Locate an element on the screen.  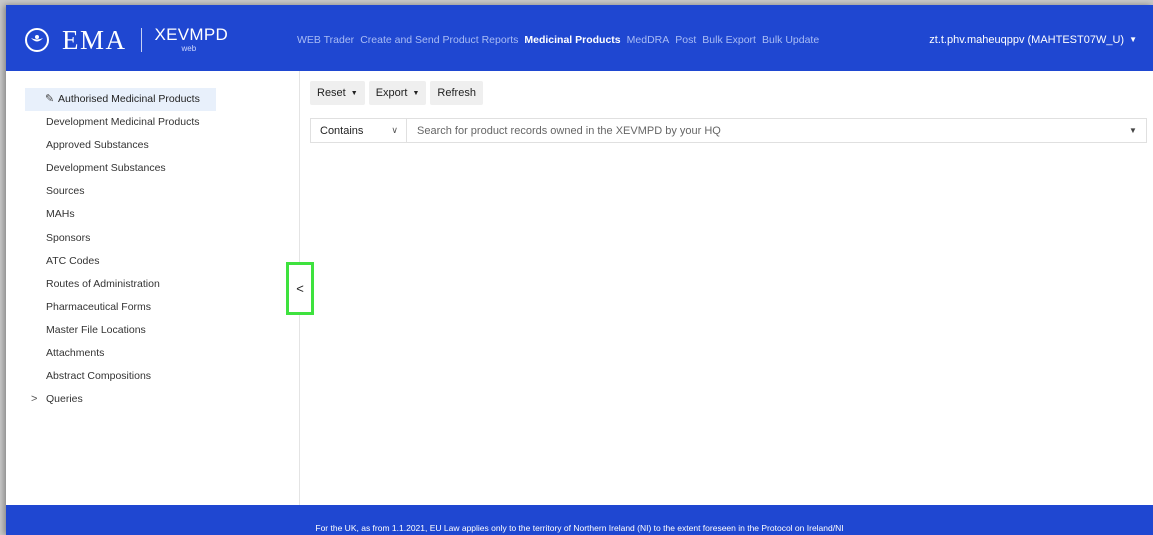
sidebar-item-label: Routes of Administration is located at coordinates (103, 283).